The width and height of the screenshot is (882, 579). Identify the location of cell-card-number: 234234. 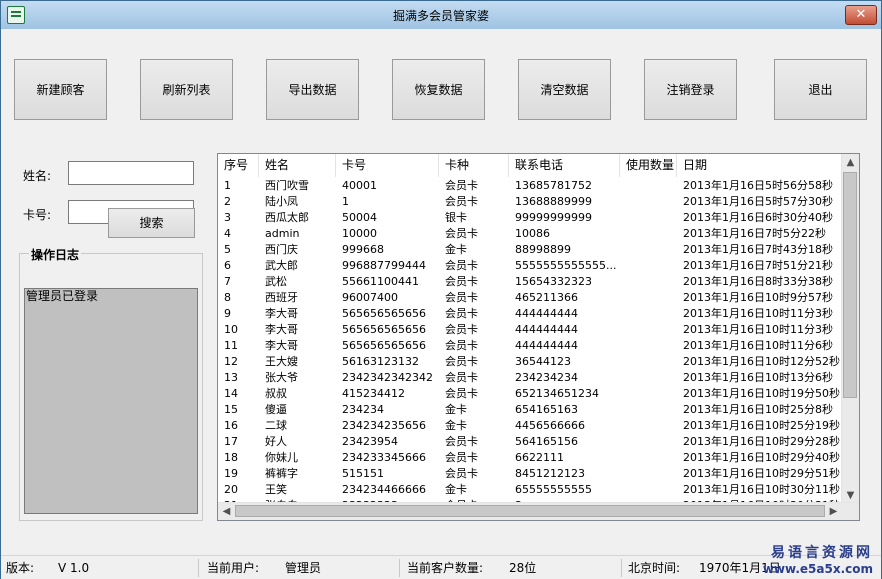
(363, 409).